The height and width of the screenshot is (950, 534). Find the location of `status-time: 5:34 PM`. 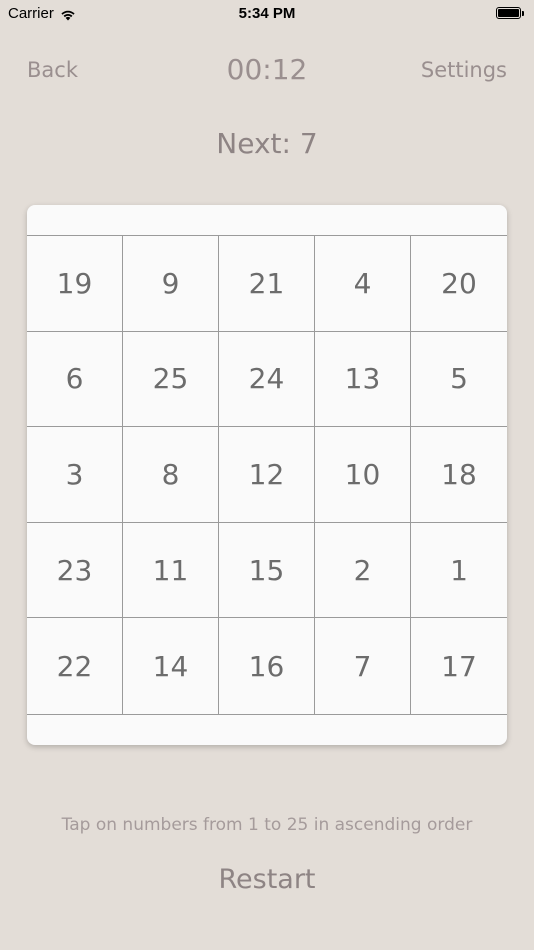

status-time: 5:34 PM is located at coordinates (267, 13).